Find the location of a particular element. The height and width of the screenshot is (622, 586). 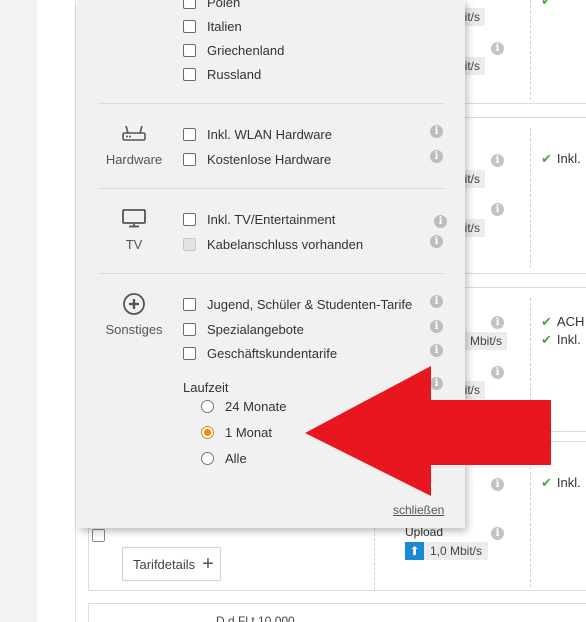

annotation-arrow-icon is located at coordinates (428, 431).